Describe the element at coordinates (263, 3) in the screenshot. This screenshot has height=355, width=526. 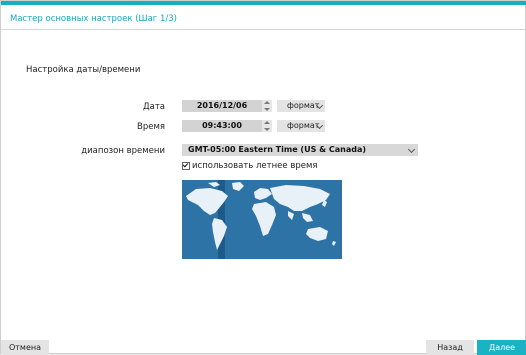
I see `accent-top-bar` at that location.